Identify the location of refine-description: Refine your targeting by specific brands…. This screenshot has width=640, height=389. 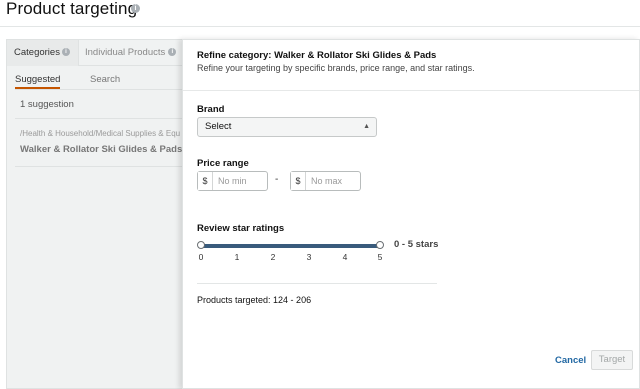
(336, 68).